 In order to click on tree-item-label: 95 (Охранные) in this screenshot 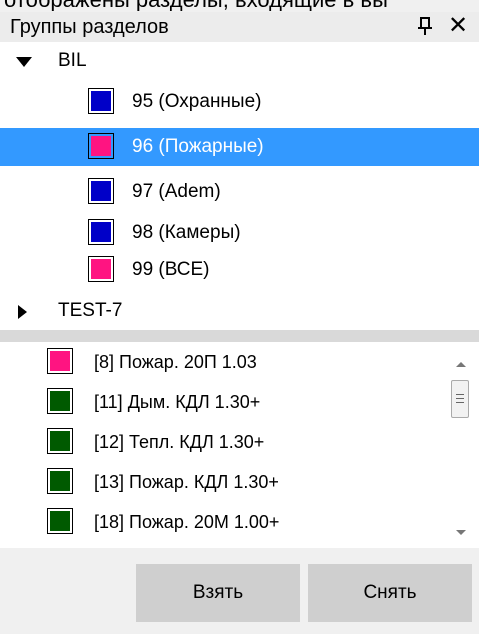, I will do `click(197, 101)`.